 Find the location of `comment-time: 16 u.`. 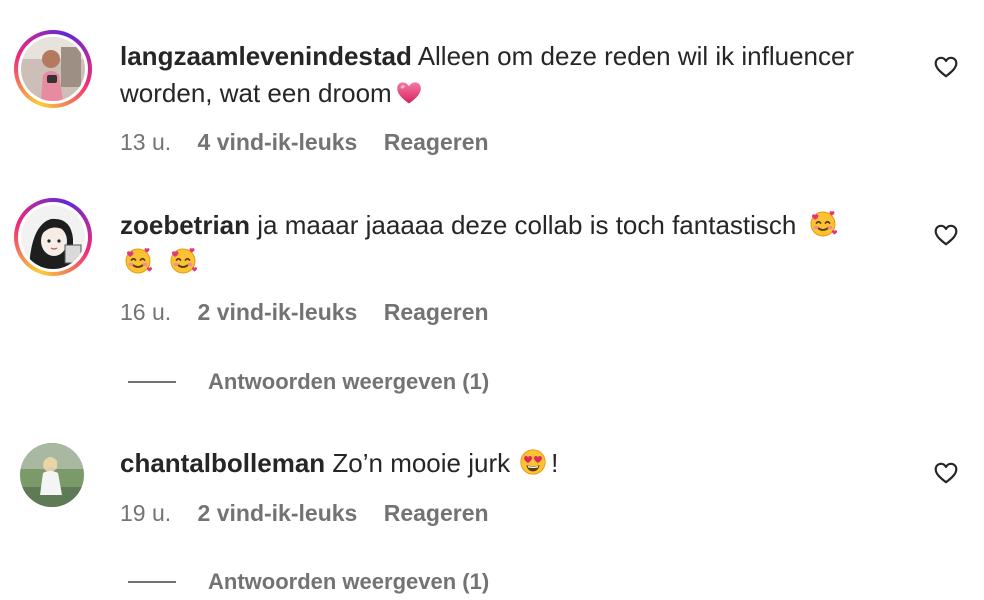

comment-time: 16 u. is located at coordinates (145, 312).